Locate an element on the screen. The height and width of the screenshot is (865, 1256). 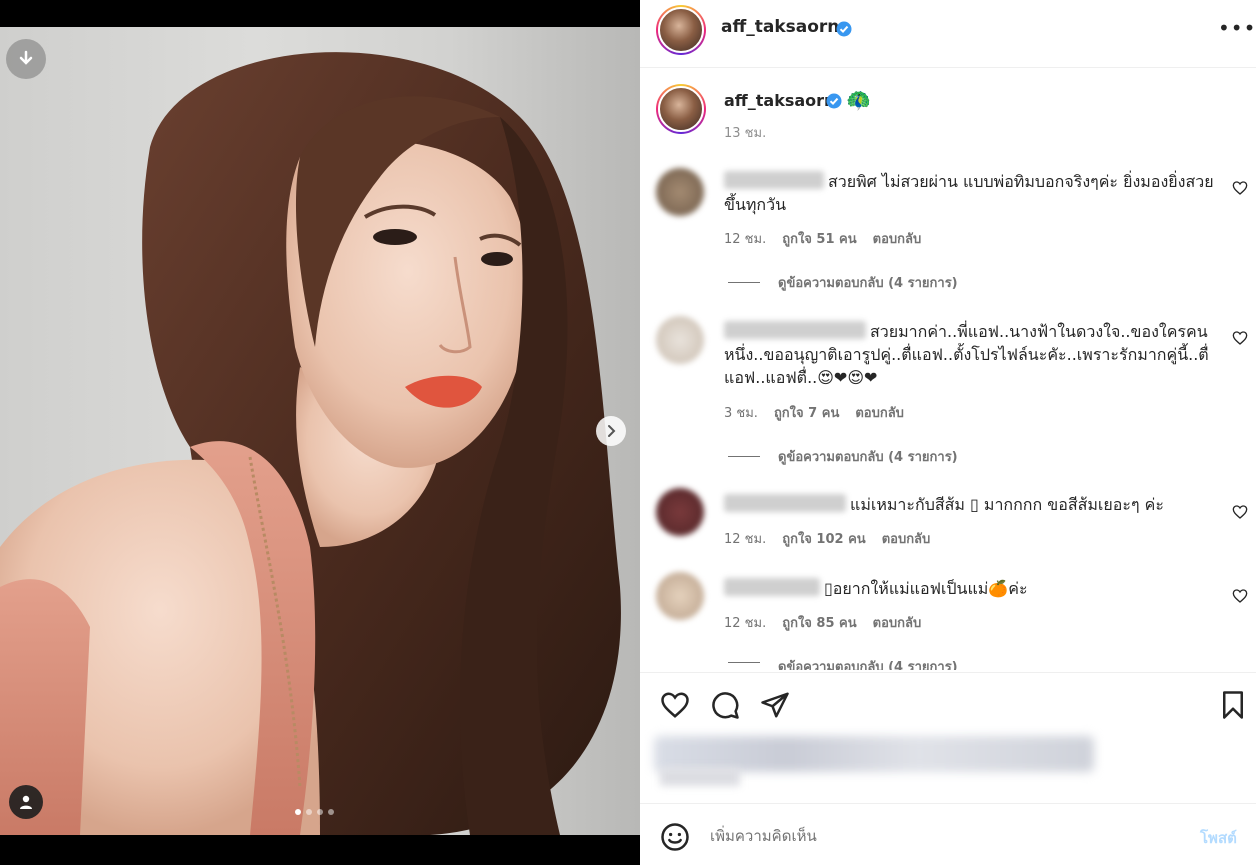
tagged-users-button is located at coordinates (26, 802).